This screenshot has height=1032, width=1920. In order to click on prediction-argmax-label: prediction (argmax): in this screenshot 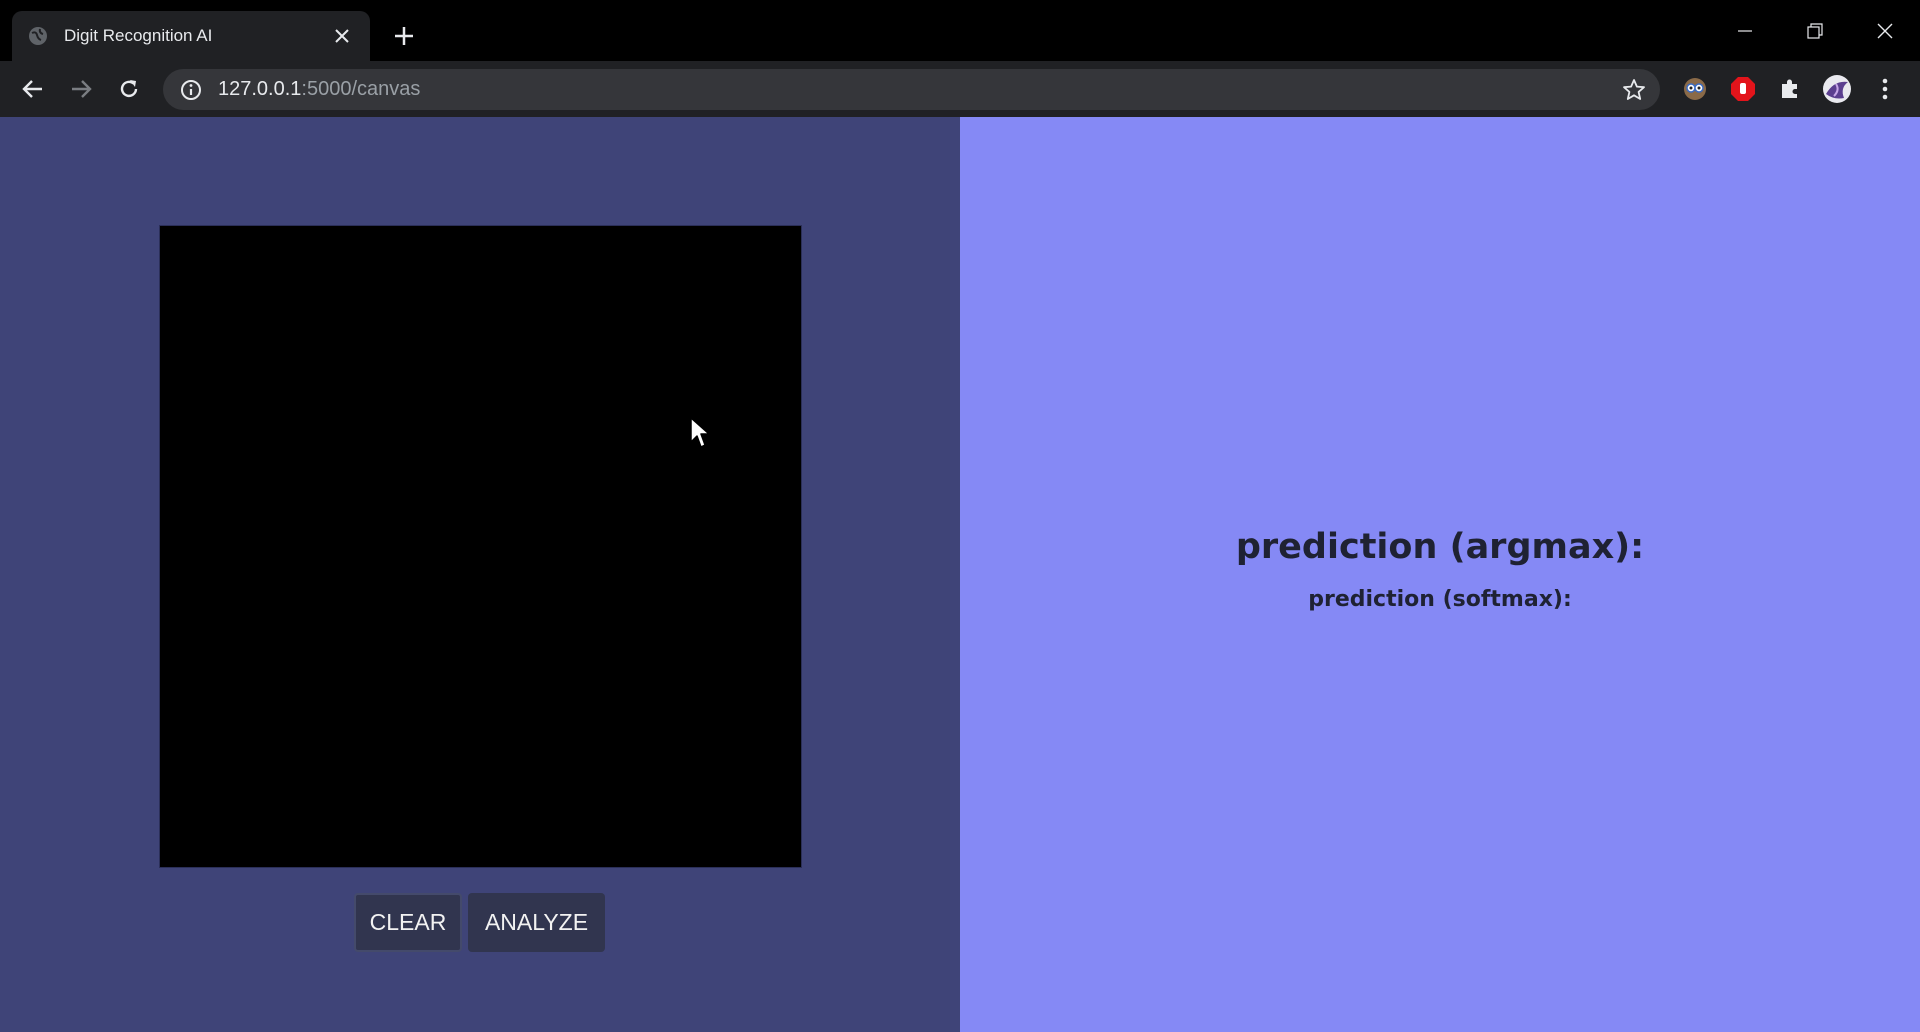, I will do `click(1440, 547)`.